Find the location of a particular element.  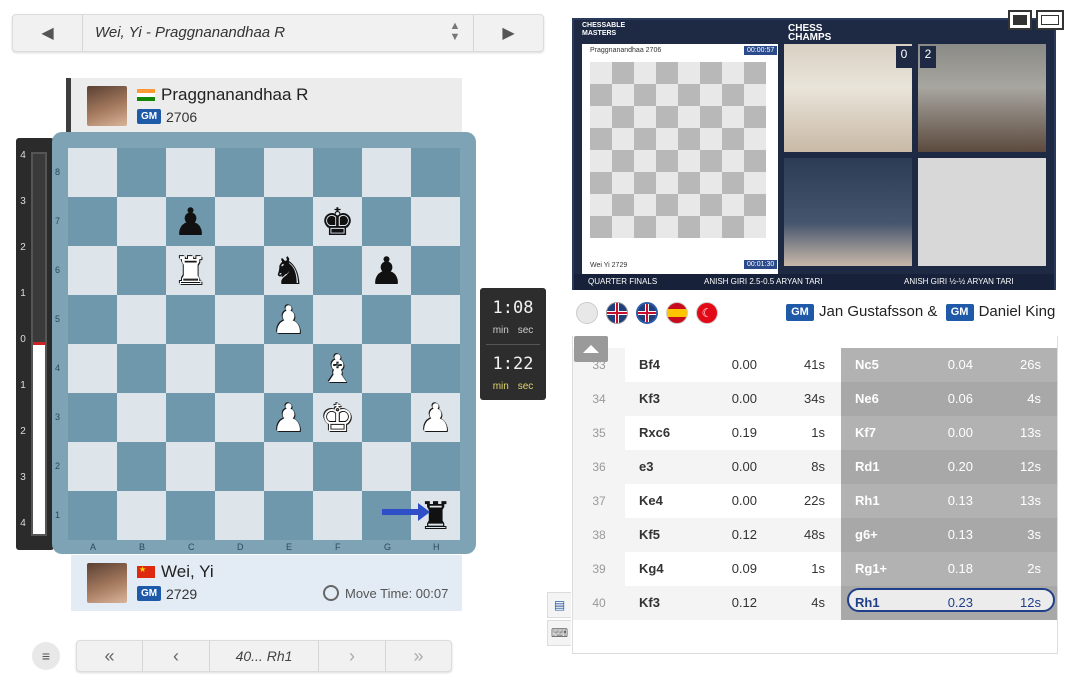

table-row: 36 e3 0.00 8s Rd1 0.20 12s is located at coordinates (815, 467).